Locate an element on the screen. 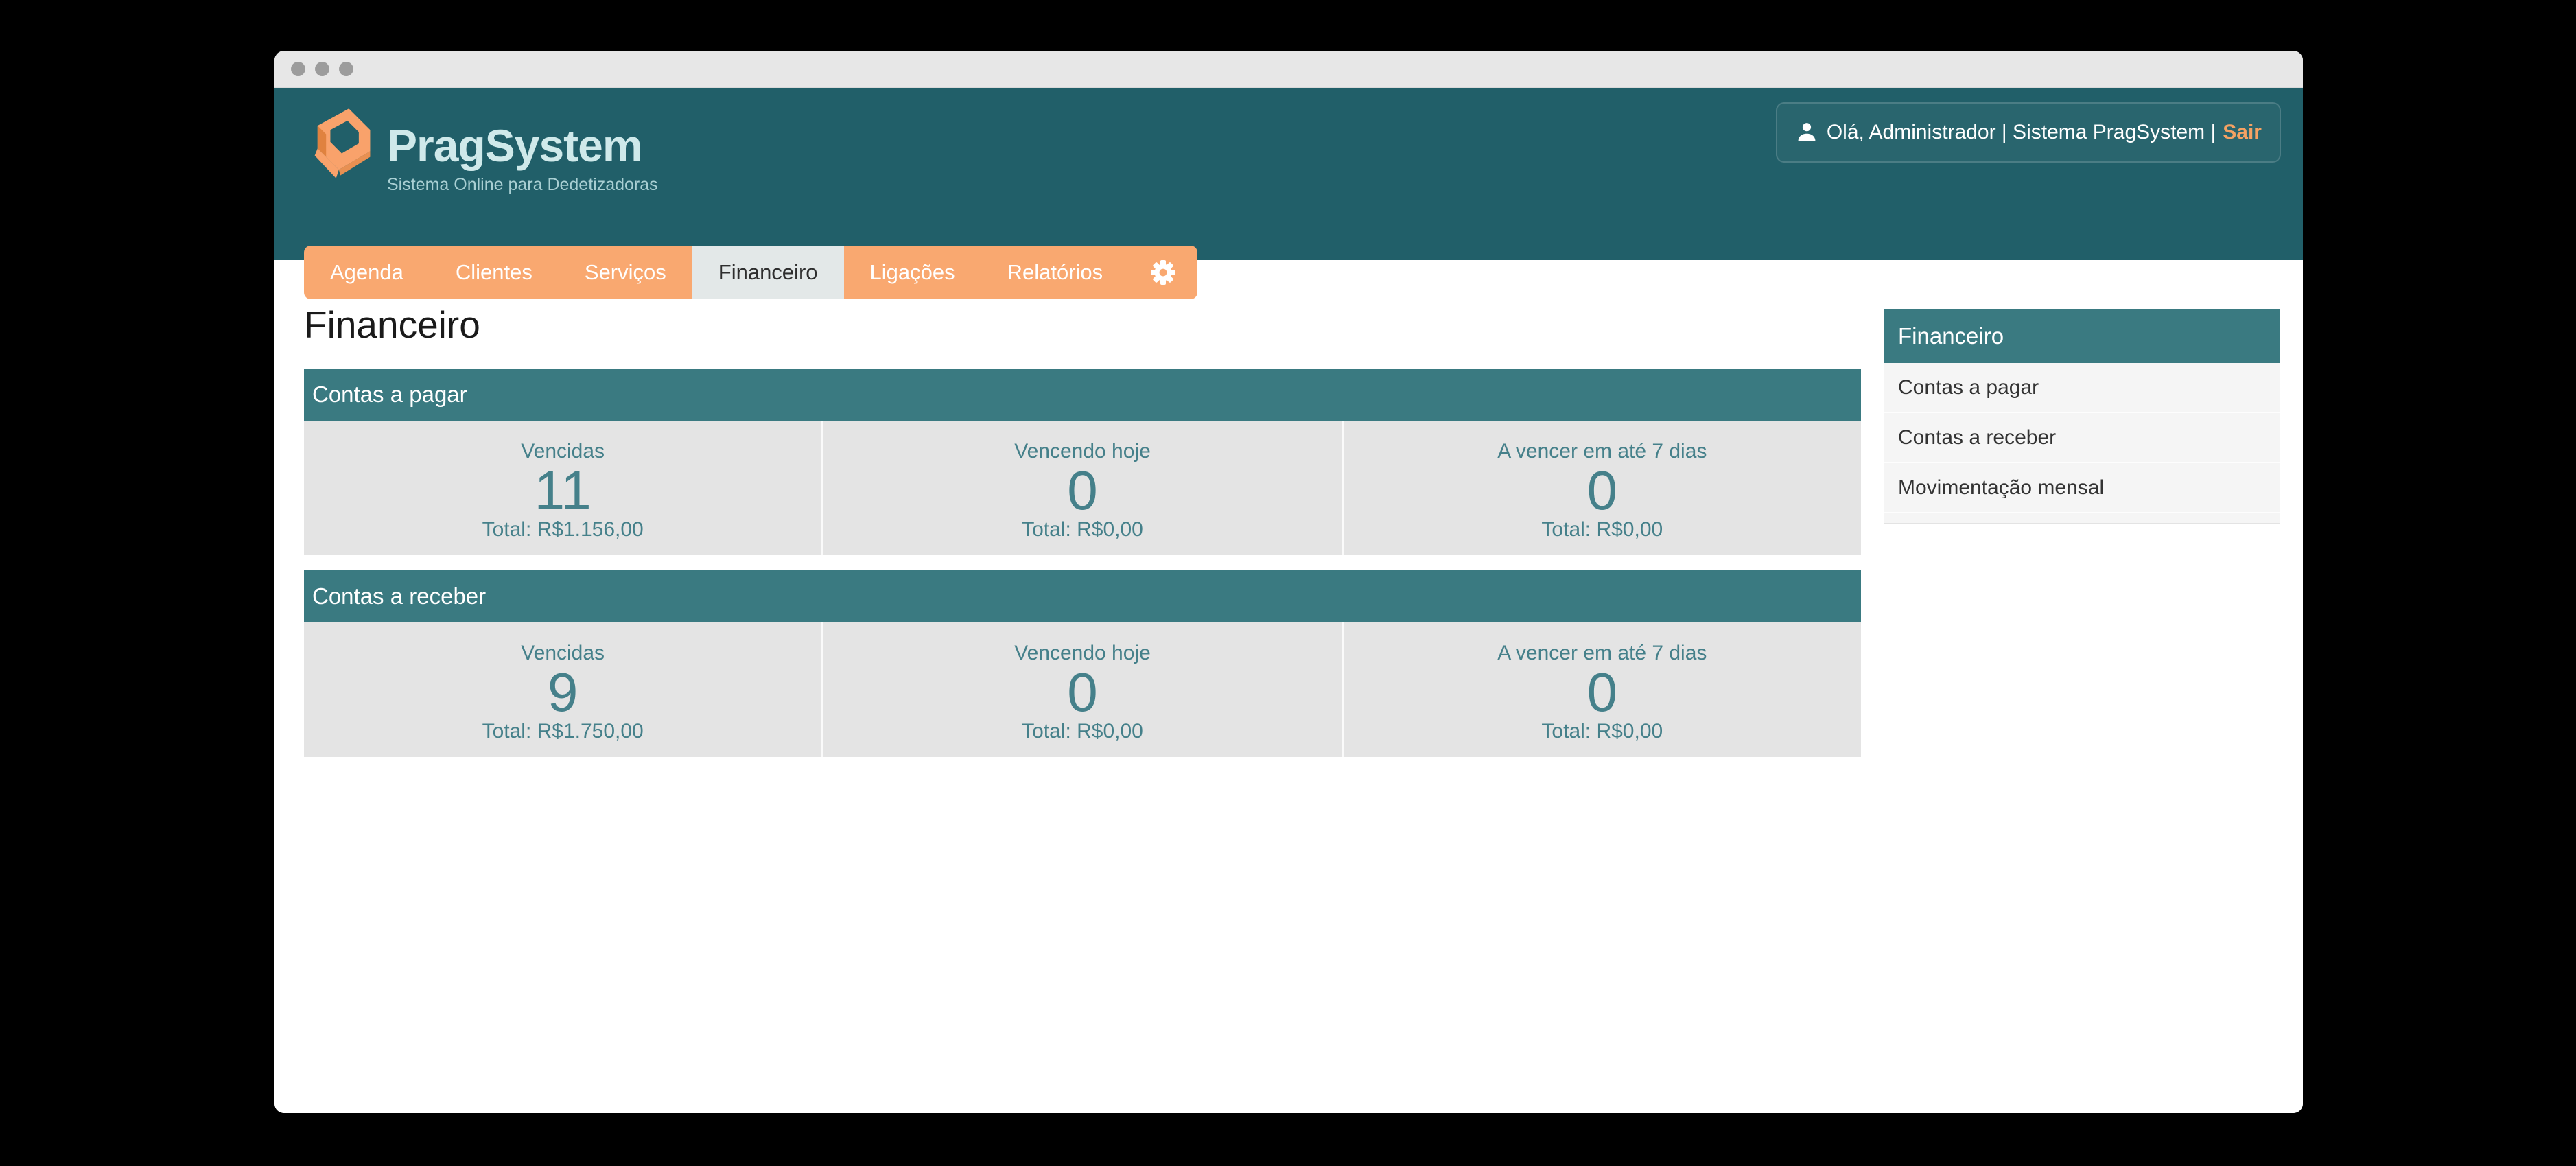  window-close-button is located at coordinates (298, 69).